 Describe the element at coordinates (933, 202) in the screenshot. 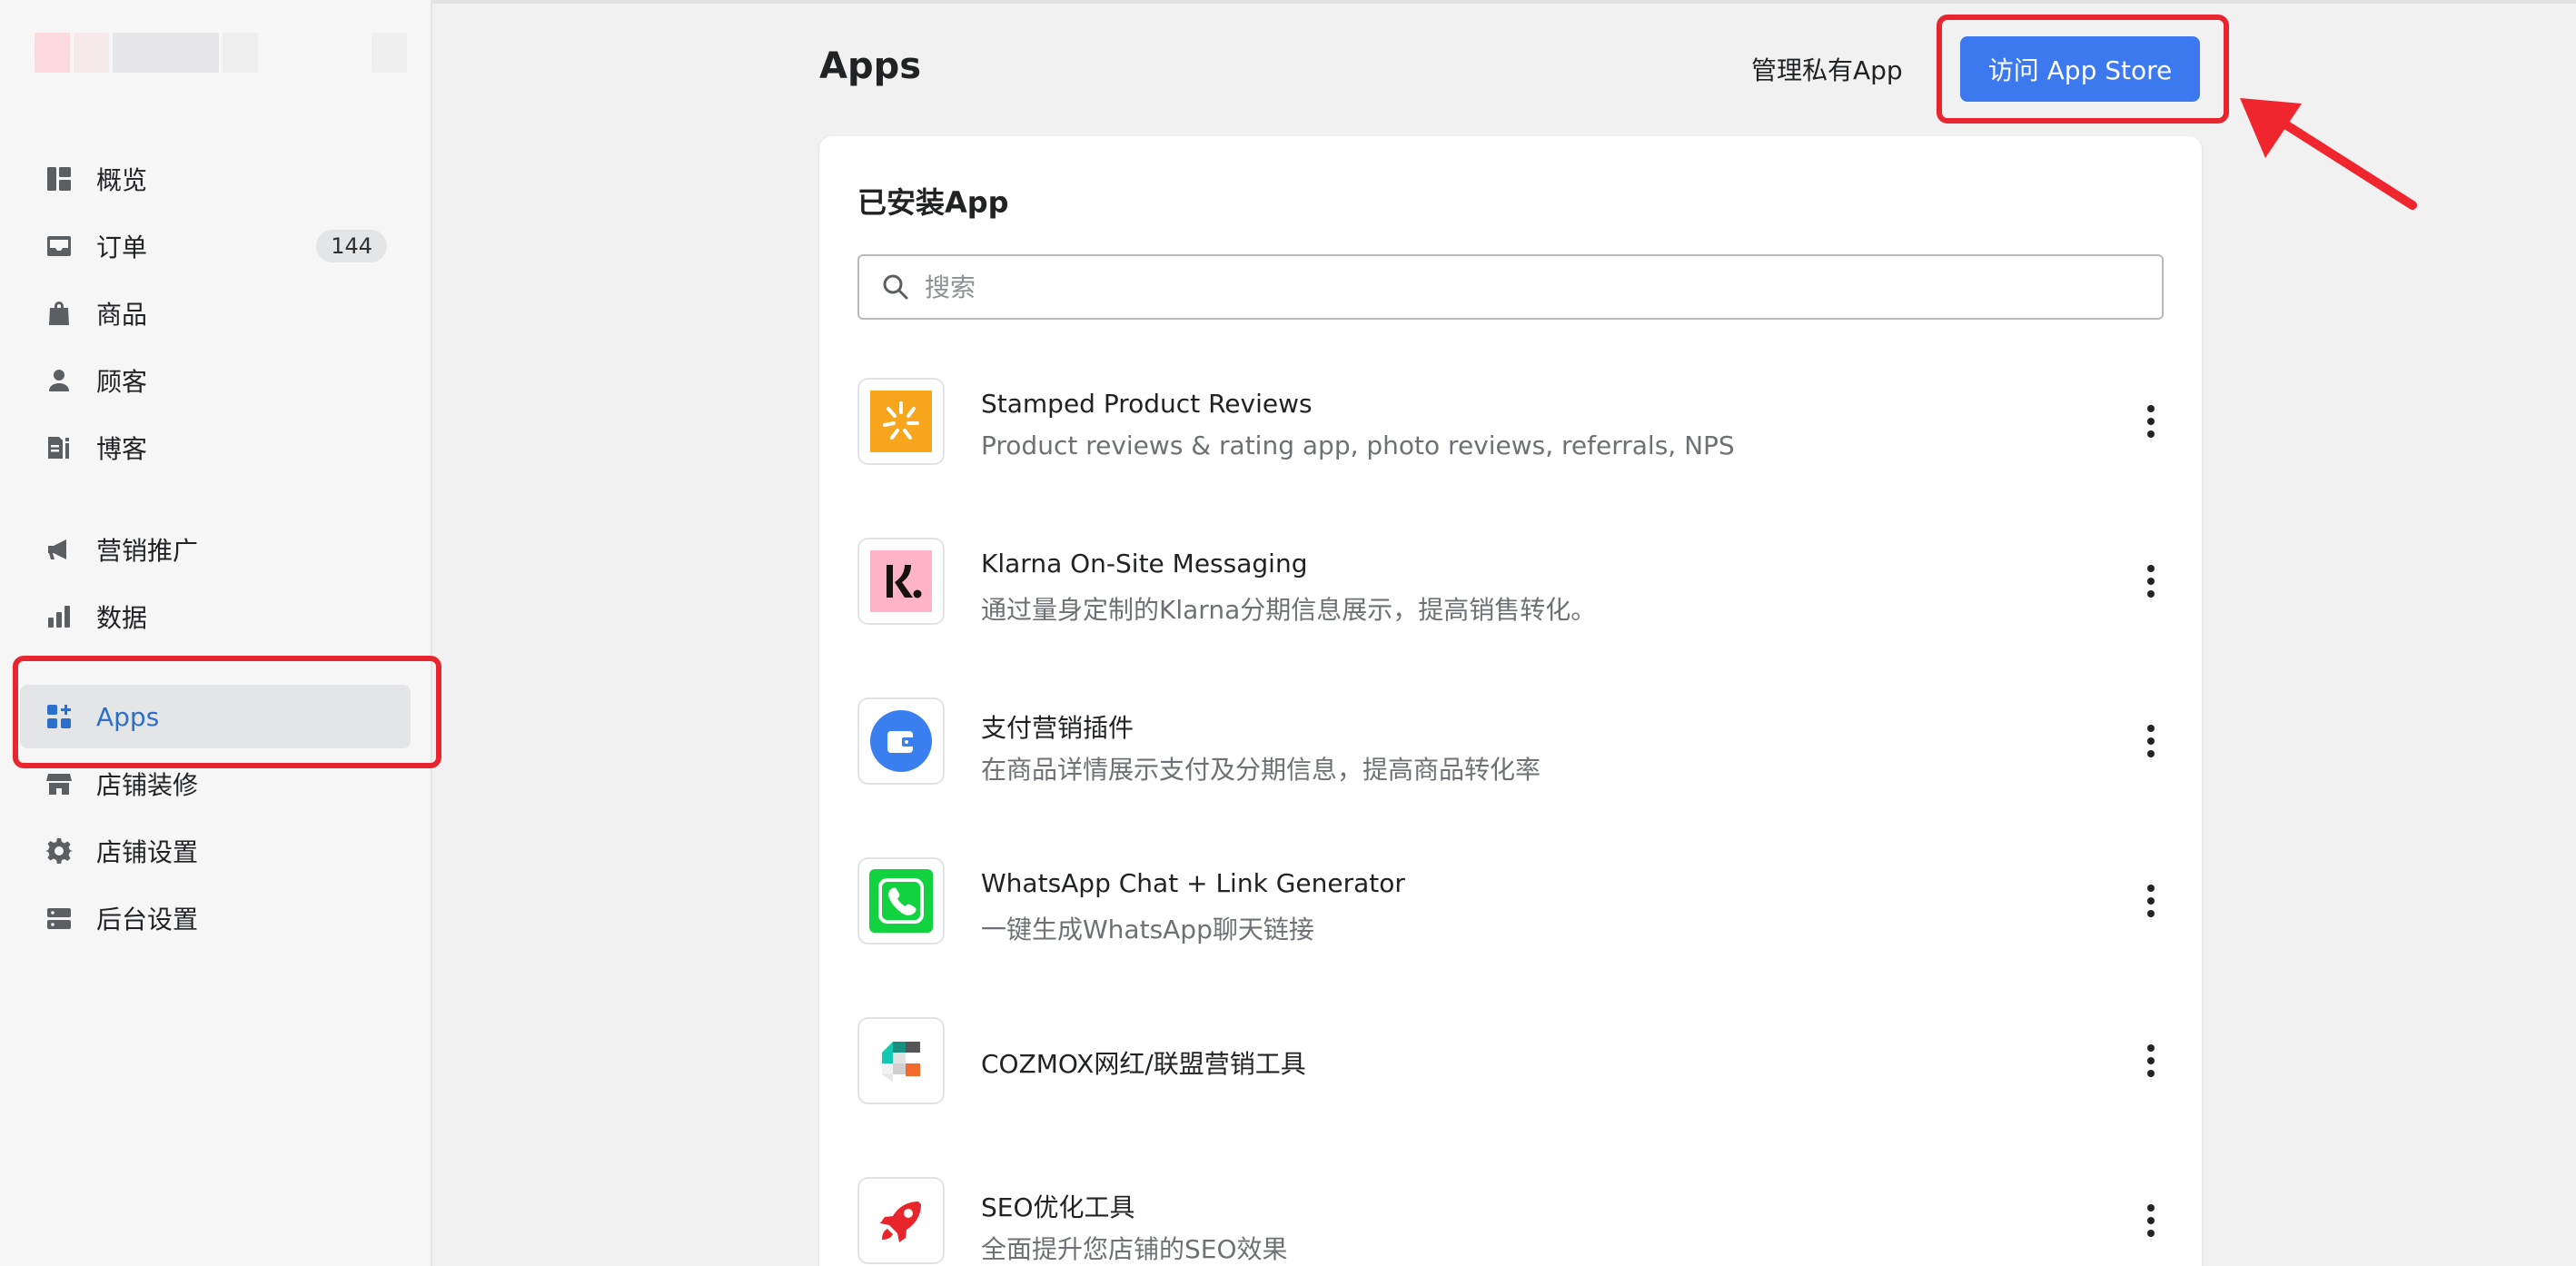

I see `installed-apps-title: 已安装App` at that location.